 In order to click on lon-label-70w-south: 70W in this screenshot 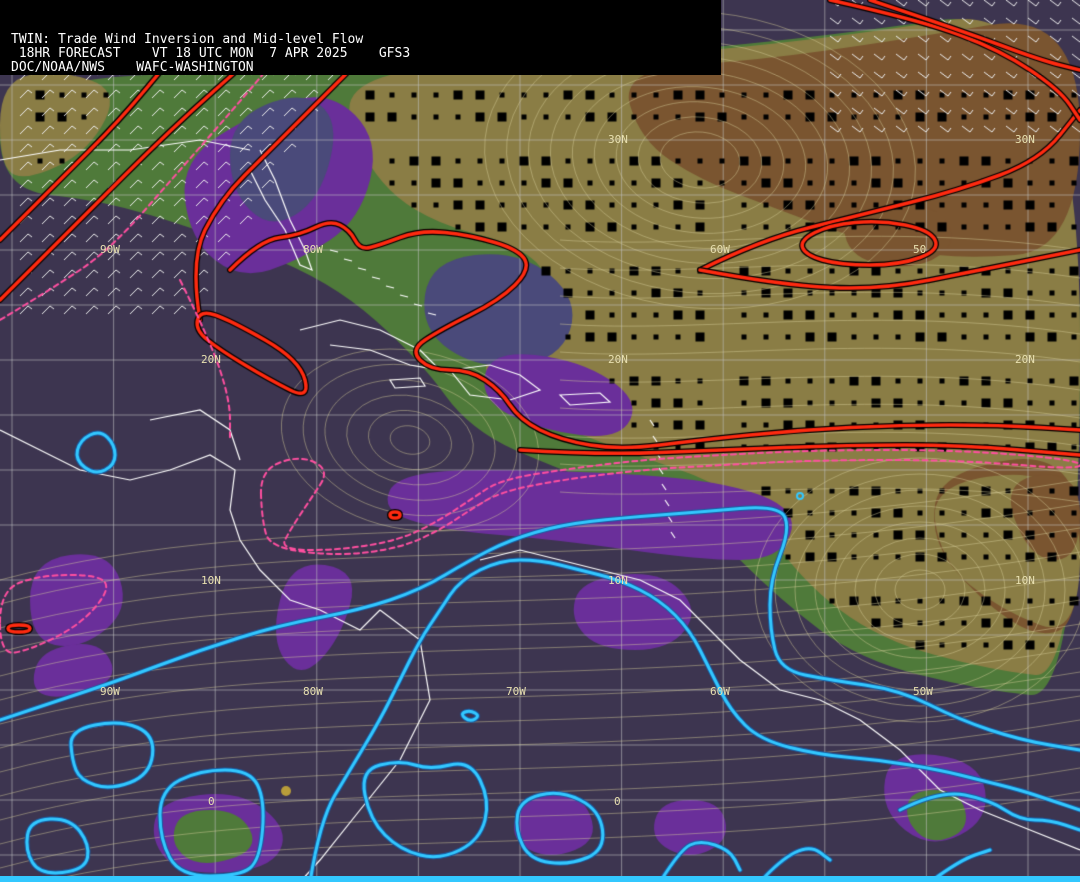, I will do `click(516, 691)`.